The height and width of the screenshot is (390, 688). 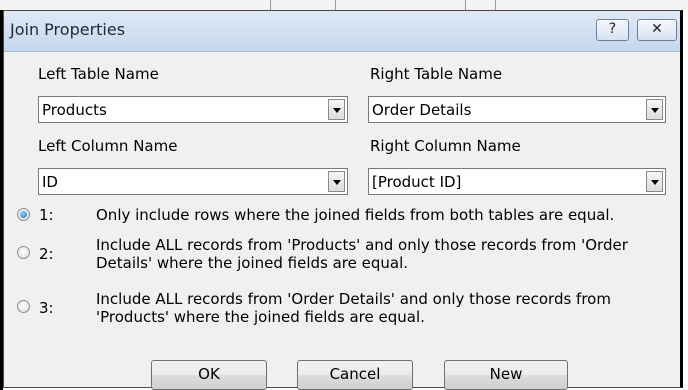 What do you see at coordinates (355, 375) in the screenshot?
I see `cancel-button: Cancel` at bounding box center [355, 375].